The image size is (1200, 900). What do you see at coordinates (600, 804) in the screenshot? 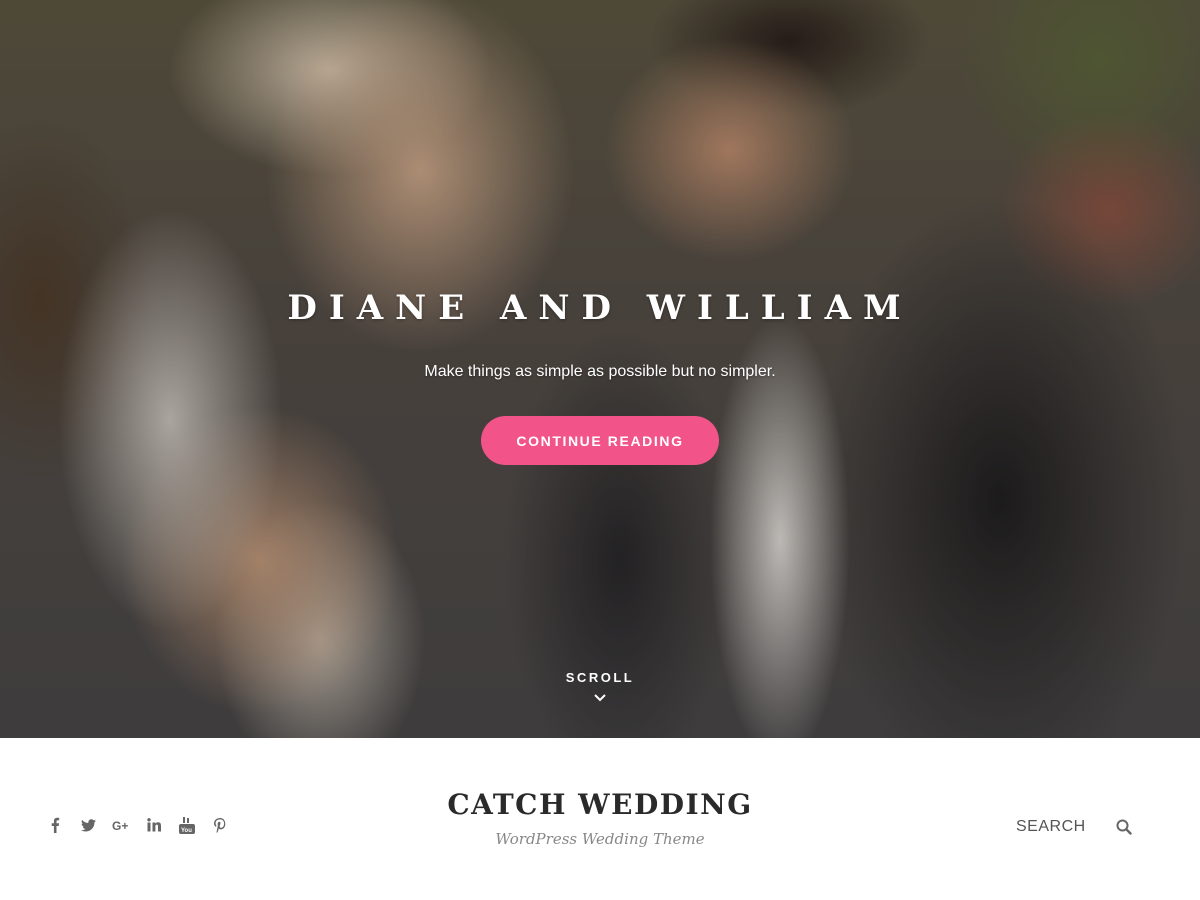
I see `site-title: Catch Wedding` at bounding box center [600, 804].